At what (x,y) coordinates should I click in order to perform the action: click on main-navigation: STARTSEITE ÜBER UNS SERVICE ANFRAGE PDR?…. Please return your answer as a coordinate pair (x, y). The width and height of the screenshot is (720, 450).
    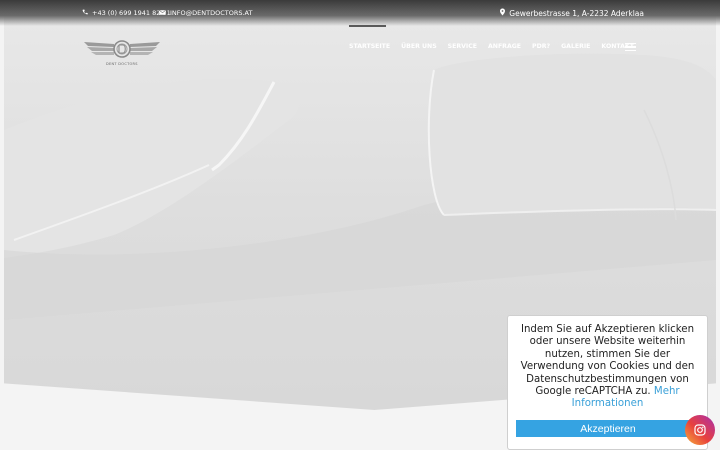
    Looking at the image, I should click on (491, 37).